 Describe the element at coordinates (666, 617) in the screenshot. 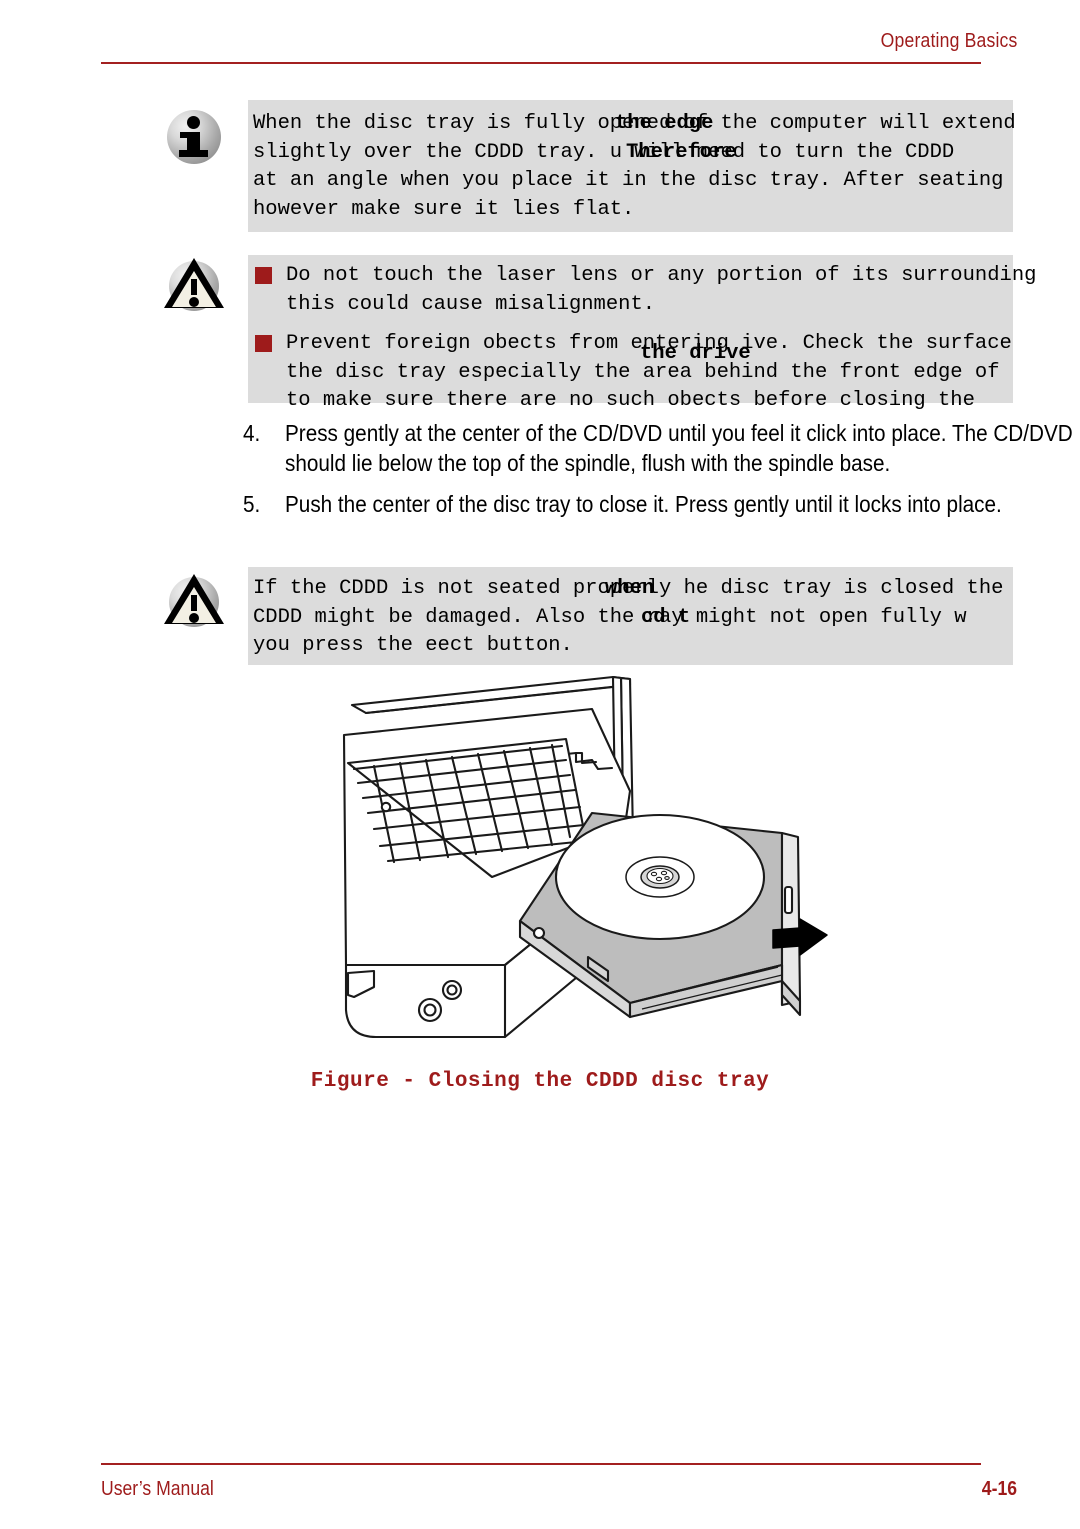

I see `callout-overlap-text: cd t` at that location.